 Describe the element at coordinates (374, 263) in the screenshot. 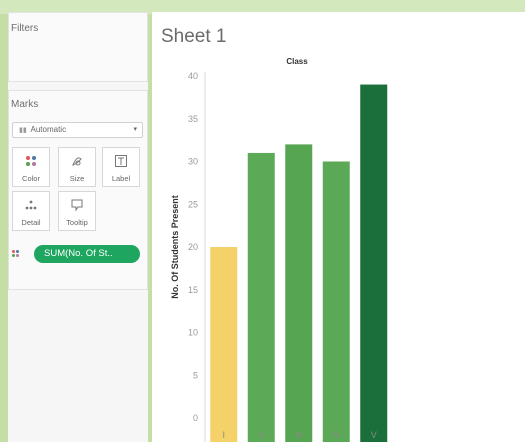

I see `bar-v` at that location.